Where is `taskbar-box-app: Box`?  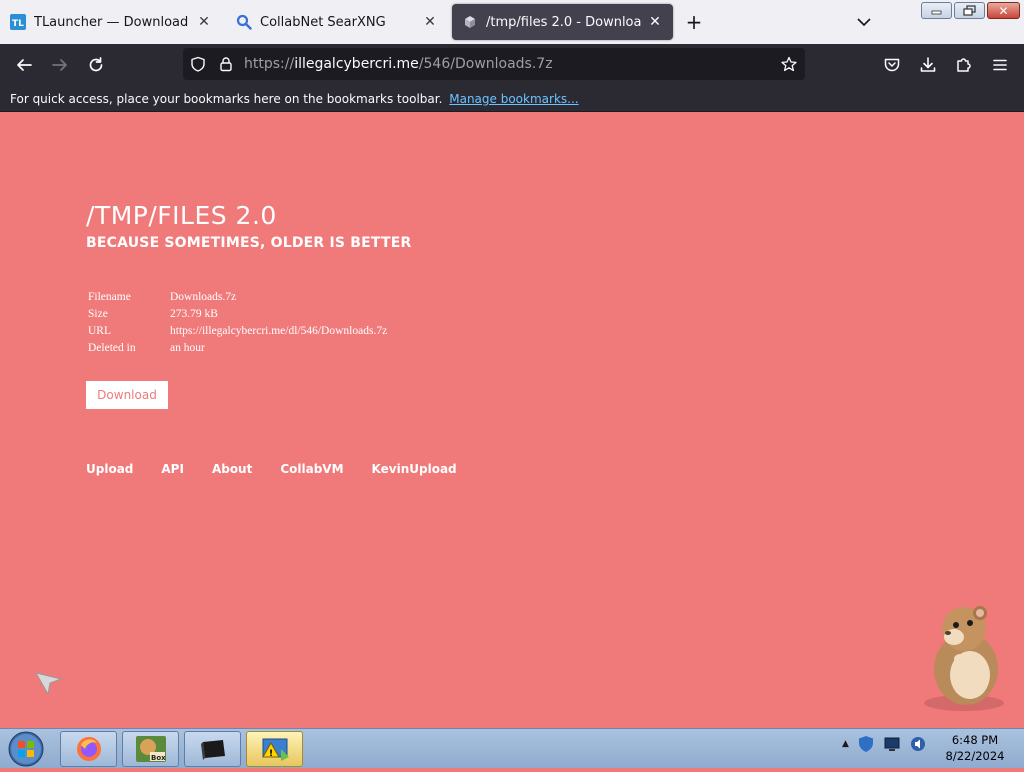 taskbar-box-app: Box is located at coordinates (150, 749).